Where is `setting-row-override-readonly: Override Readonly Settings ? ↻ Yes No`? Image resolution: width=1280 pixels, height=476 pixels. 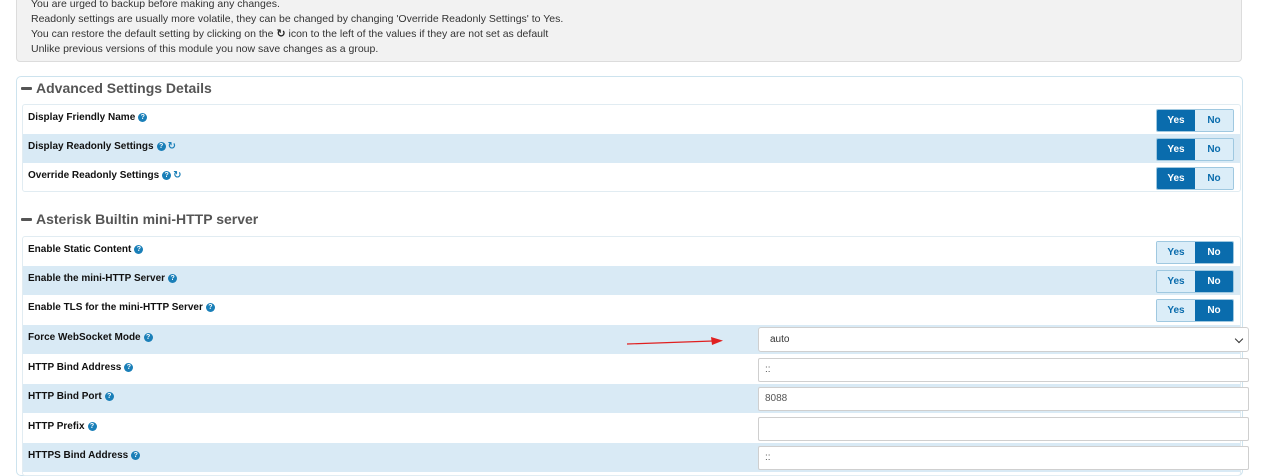 setting-row-override-readonly: Override Readonly Settings ? ↻ Yes No is located at coordinates (631, 177).